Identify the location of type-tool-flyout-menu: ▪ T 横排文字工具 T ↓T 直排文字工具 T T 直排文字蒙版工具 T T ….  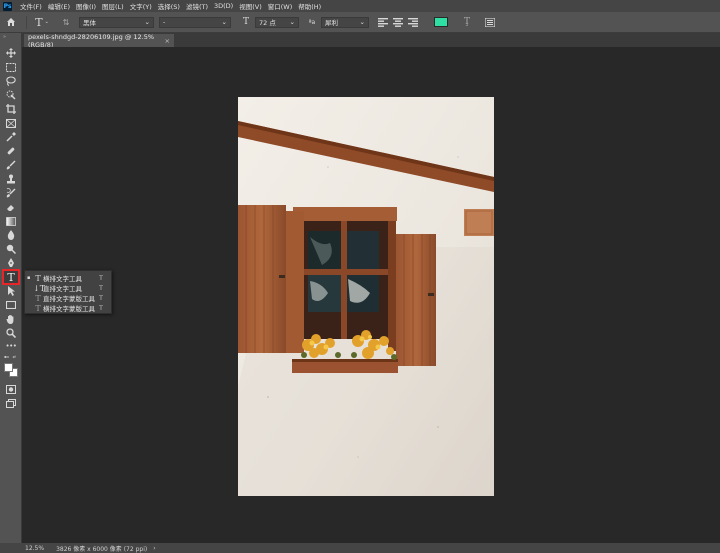
(68, 292).